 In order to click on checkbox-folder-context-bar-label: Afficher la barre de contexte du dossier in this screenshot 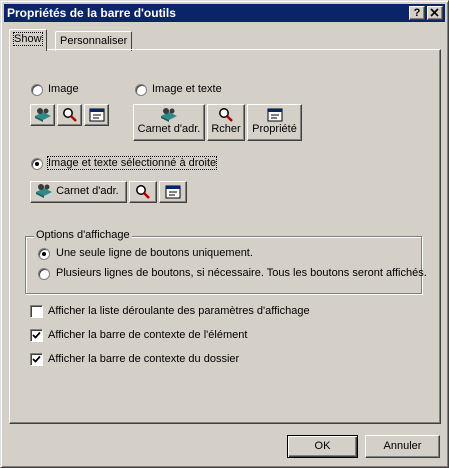, I will do `click(144, 359)`.